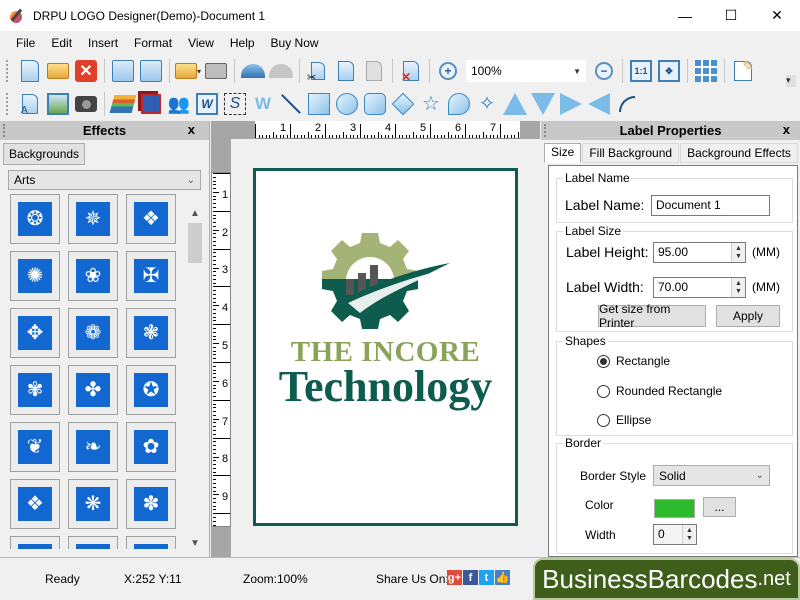 The width and height of the screenshot is (800, 600). Describe the element at coordinates (731, 15) in the screenshot. I see `maximize-button: ☐` at that location.